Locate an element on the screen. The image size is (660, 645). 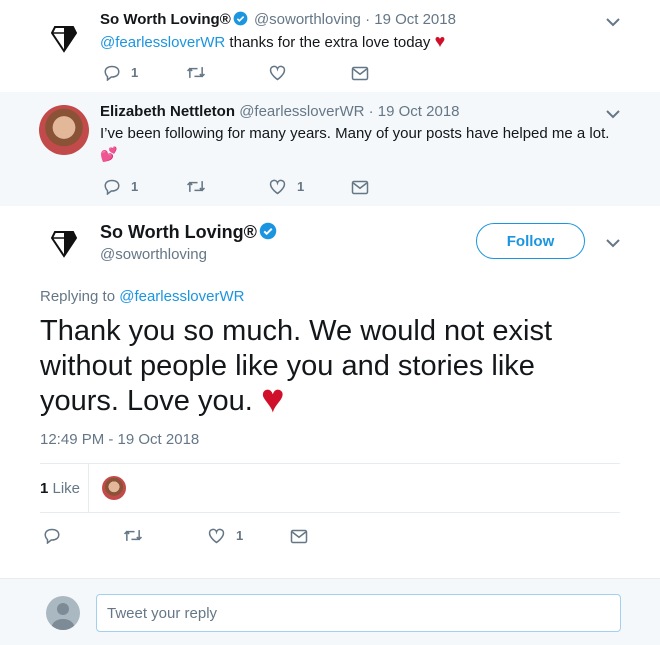
like-button is located at coordinates (277, 72).